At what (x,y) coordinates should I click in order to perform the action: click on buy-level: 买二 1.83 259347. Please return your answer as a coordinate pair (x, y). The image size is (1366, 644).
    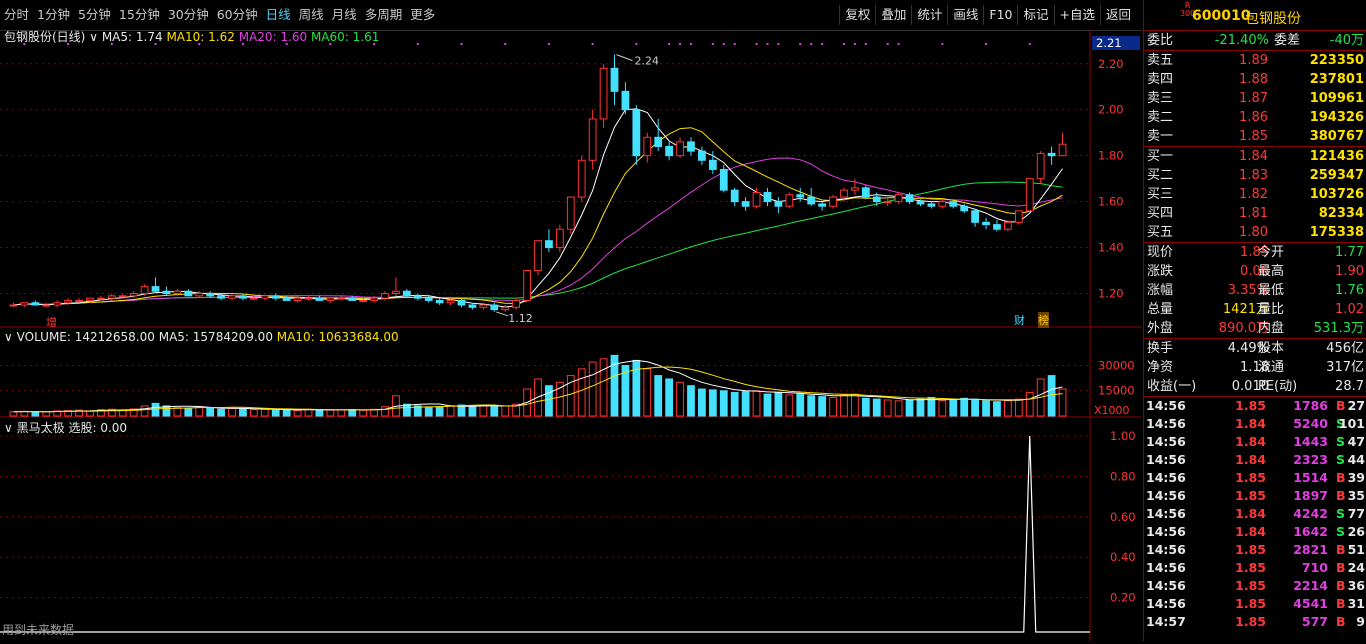
    Looking at the image, I should click on (1255, 175).